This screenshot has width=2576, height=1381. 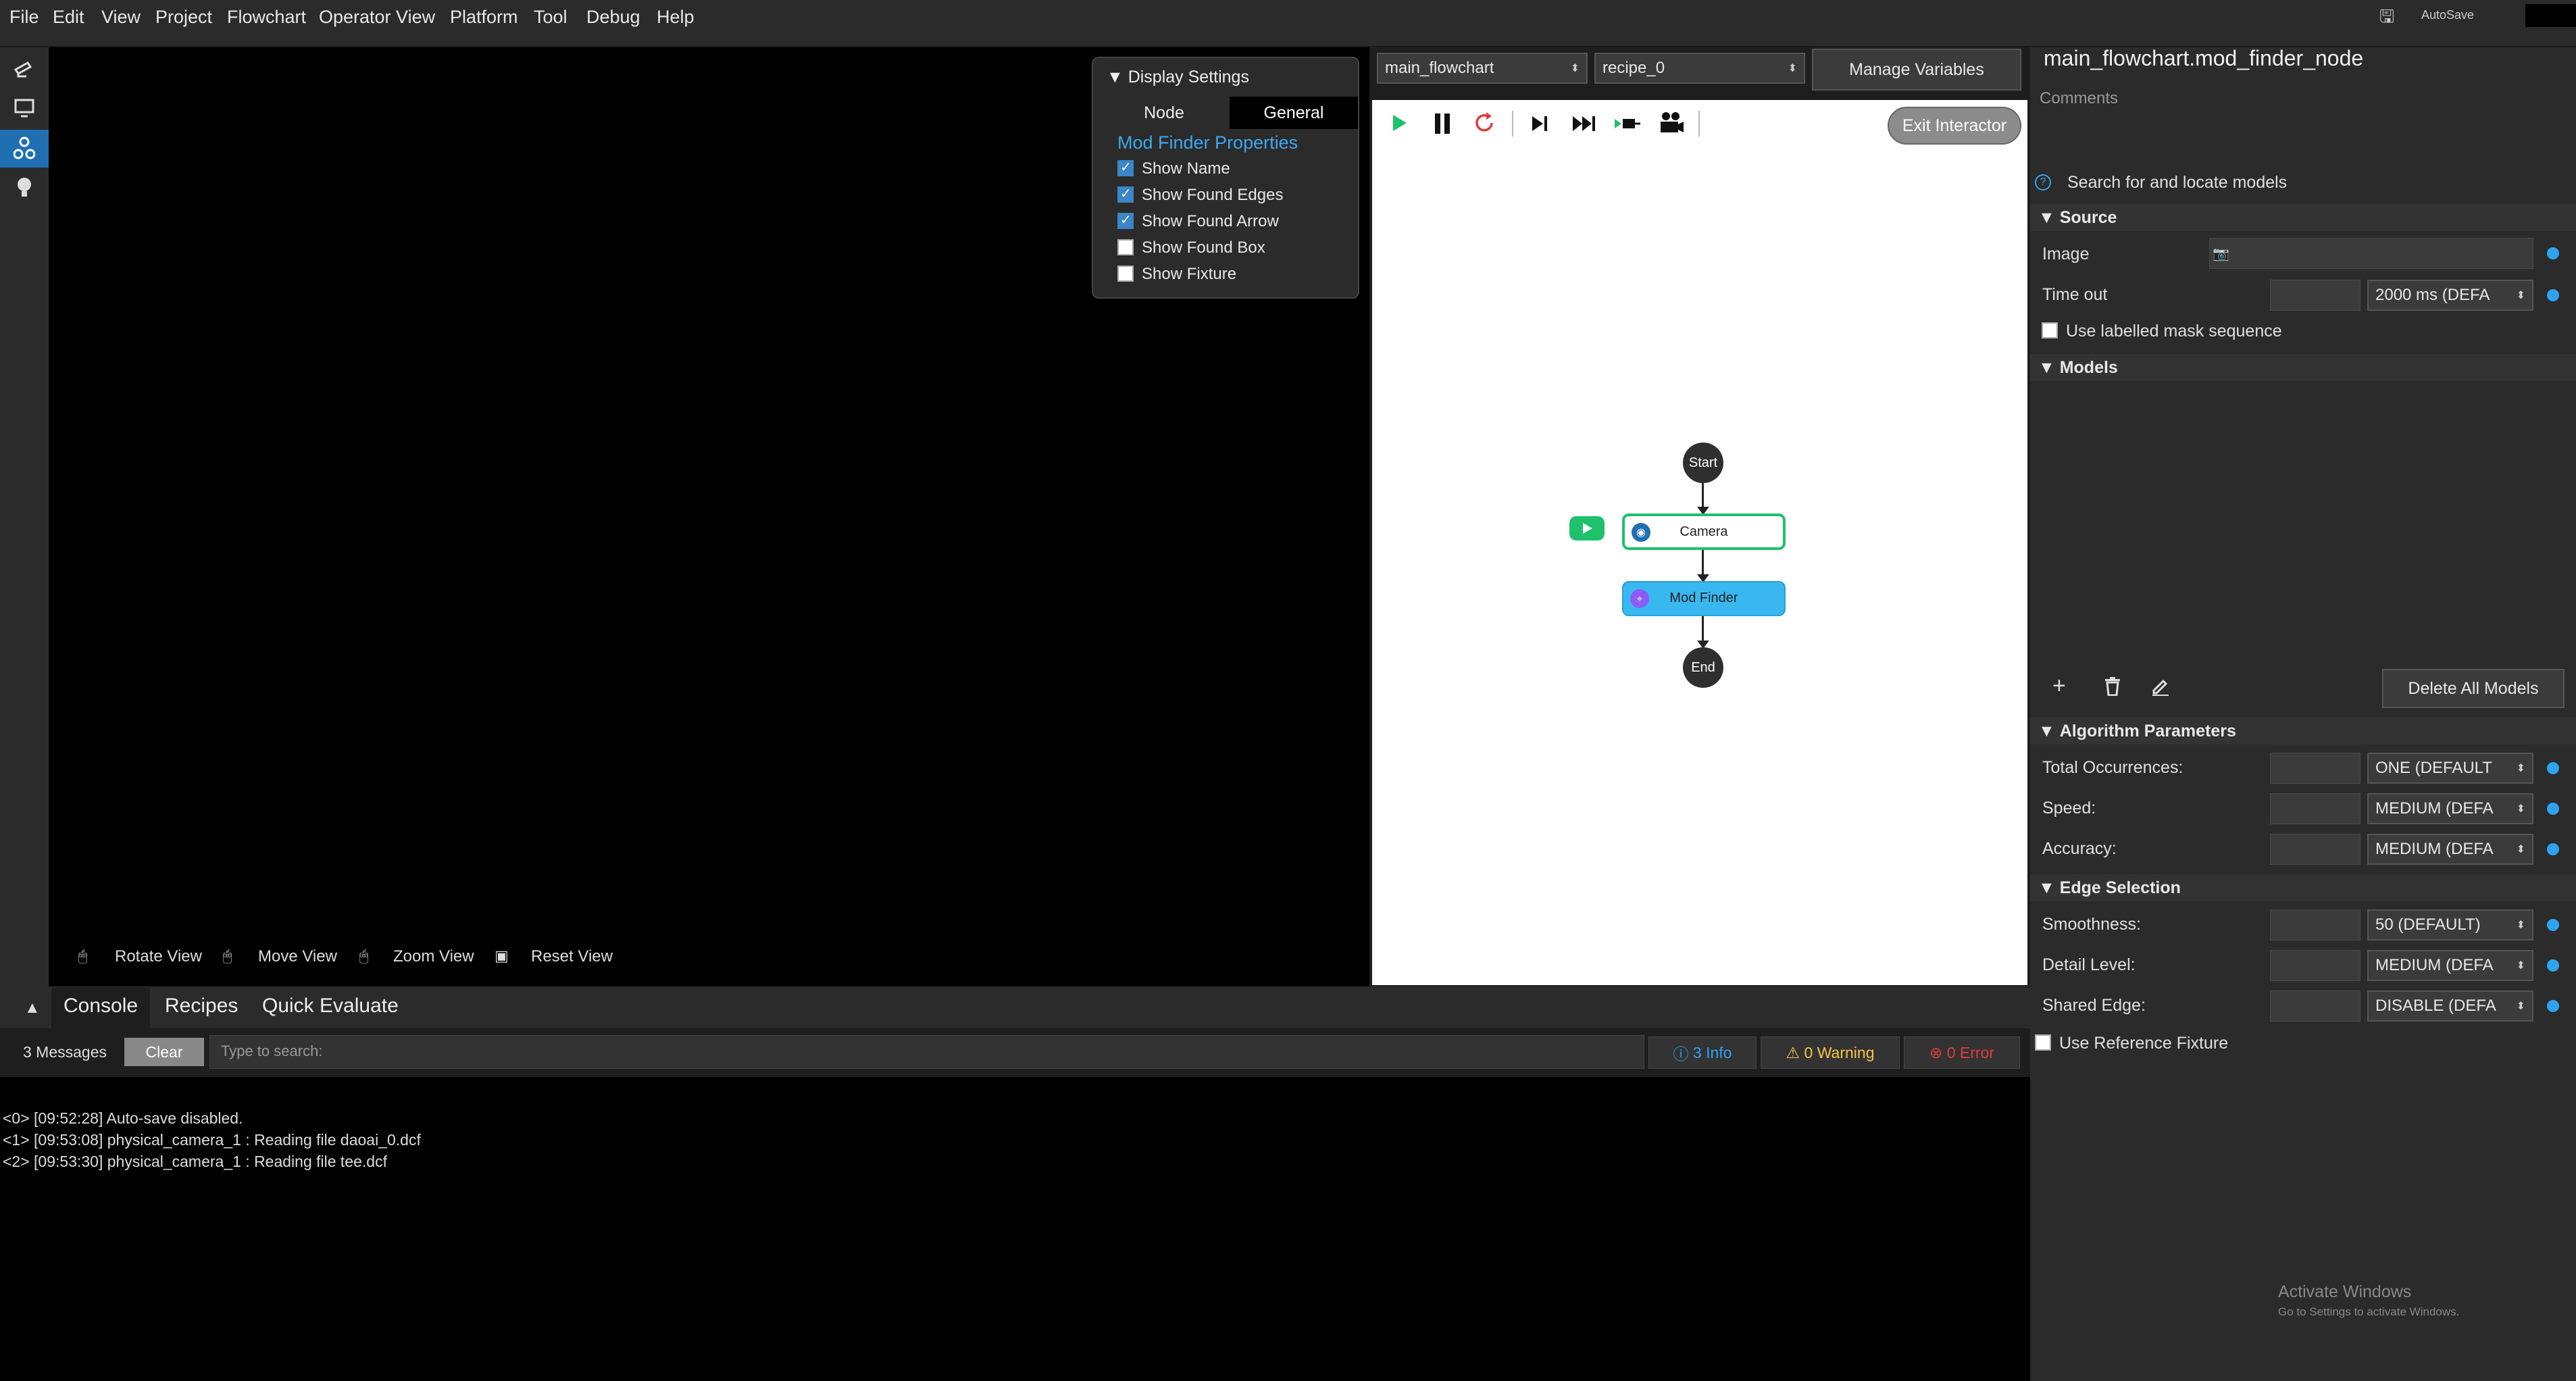 I want to click on shared-edge-input, so click(x=2315, y=1006).